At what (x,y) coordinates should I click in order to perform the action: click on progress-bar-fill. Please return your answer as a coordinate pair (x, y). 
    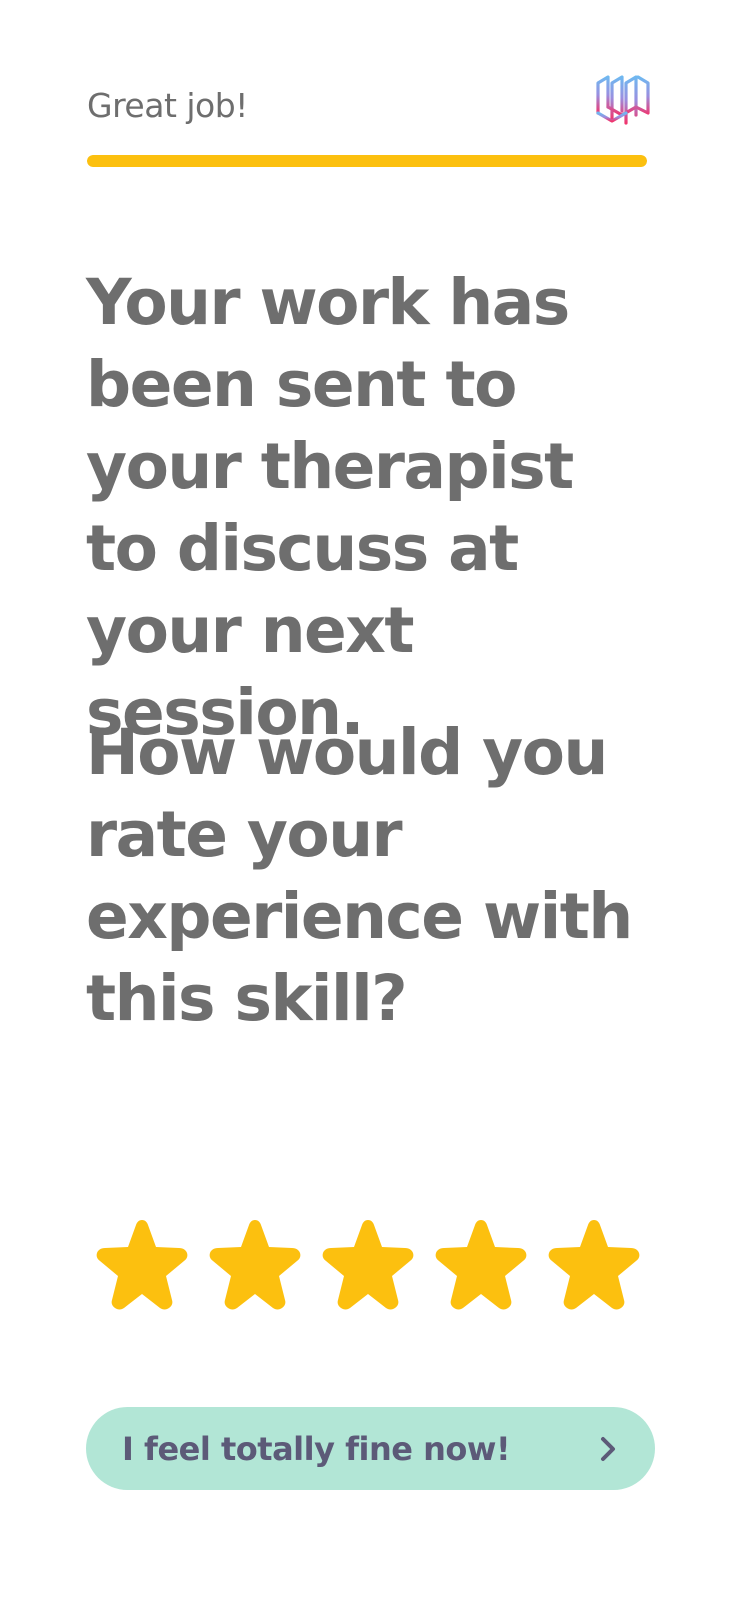
    Looking at the image, I should click on (367, 161).